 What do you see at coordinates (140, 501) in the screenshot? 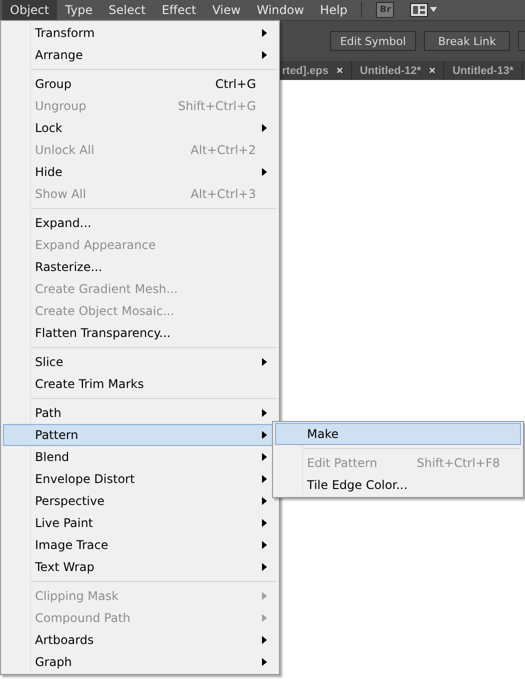
I see `menu-item: Perspective` at bounding box center [140, 501].